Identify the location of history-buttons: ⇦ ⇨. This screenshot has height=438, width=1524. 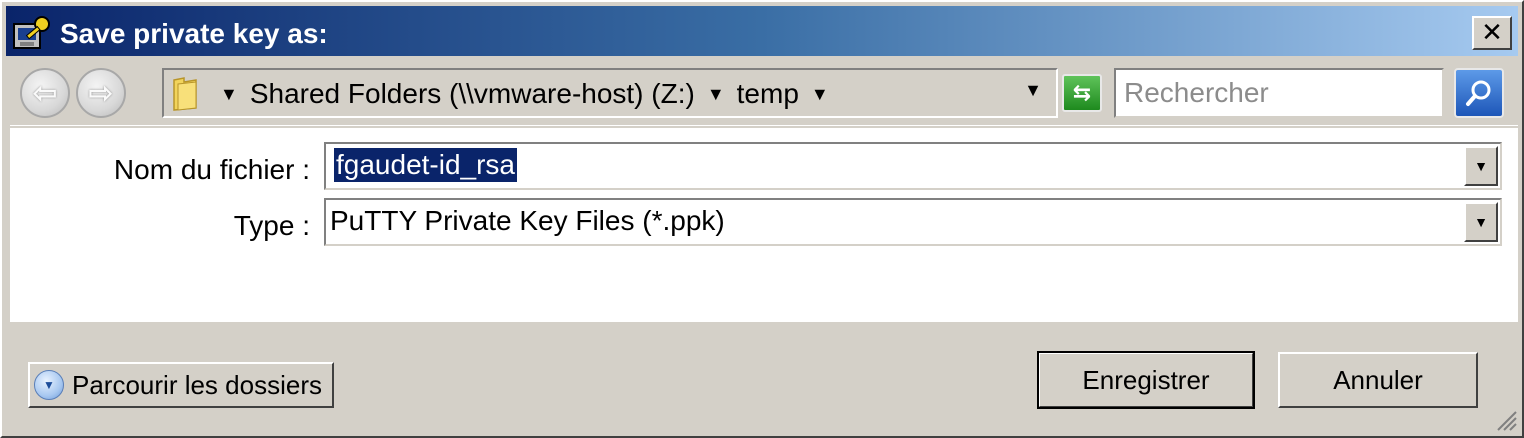
(78, 93).